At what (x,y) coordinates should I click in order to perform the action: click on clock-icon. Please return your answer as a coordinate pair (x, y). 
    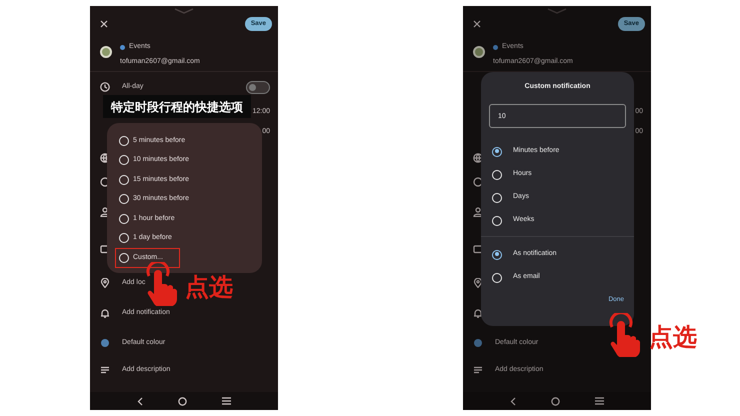
    Looking at the image, I should click on (105, 87).